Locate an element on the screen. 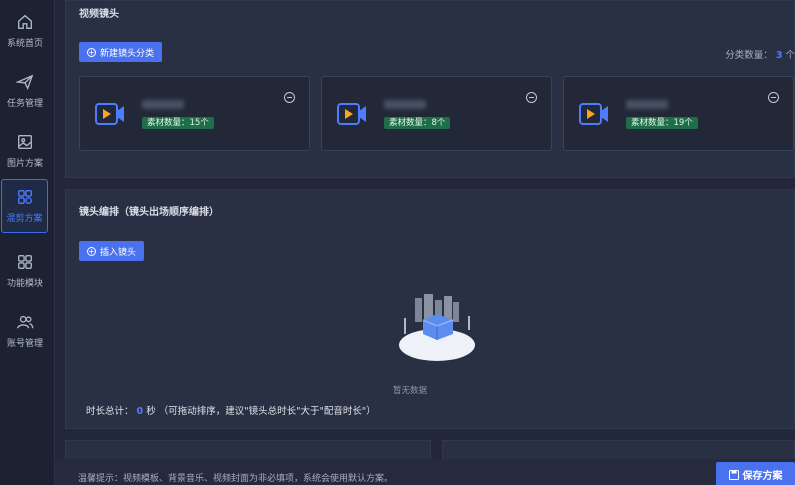 This screenshot has height=485, width=795. total-duration-note: （可拖动排序，建议"镜头总时长"大于"配音时长"） is located at coordinates (267, 411).